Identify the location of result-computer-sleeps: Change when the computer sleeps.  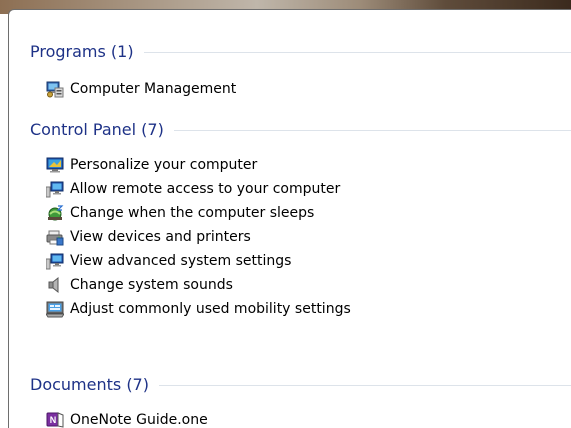
(290, 213).